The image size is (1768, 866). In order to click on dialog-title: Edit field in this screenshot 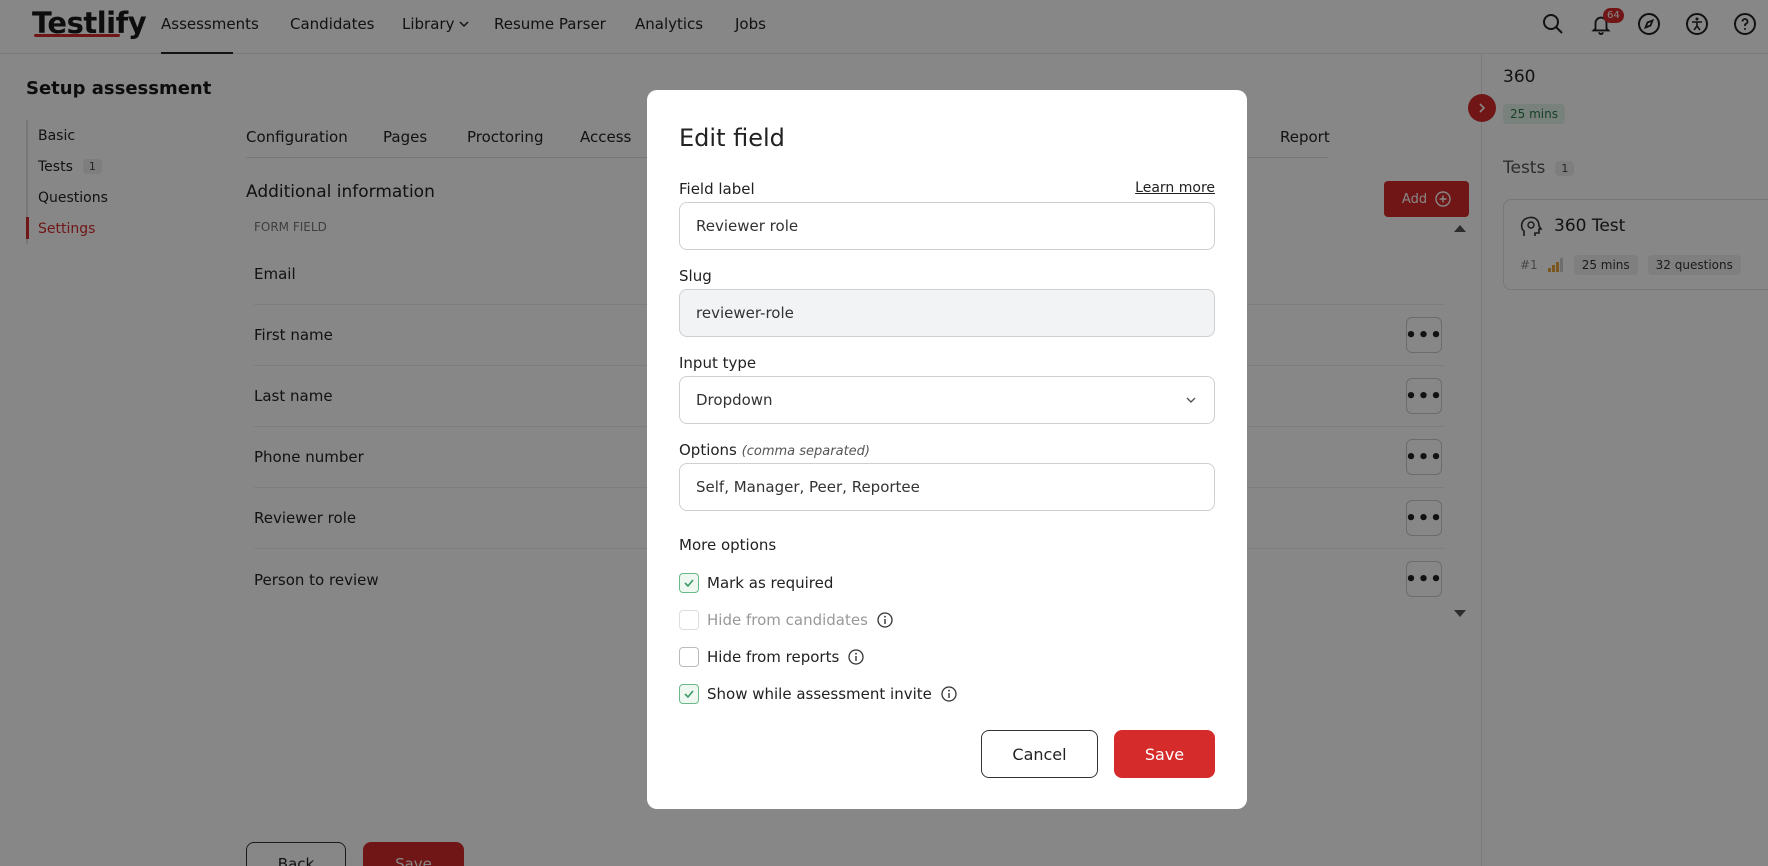, I will do `click(732, 138)`.